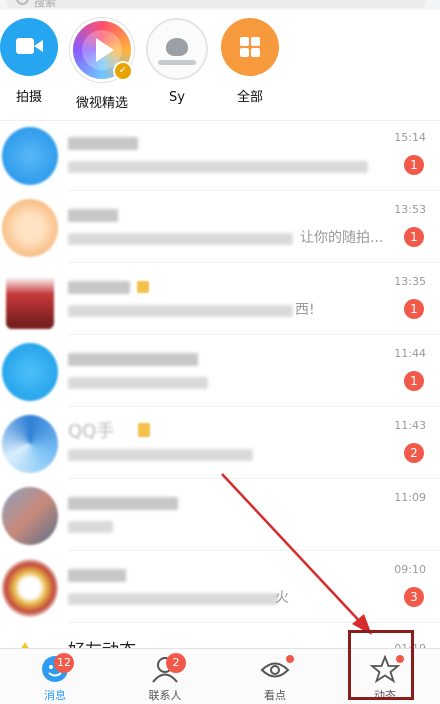 This screenshot has height=704, width=440. What do you see at coordinates (45, 4) in the screenshot?
I see `search-placeholder: 搜索` at bounding box center [45, 4].